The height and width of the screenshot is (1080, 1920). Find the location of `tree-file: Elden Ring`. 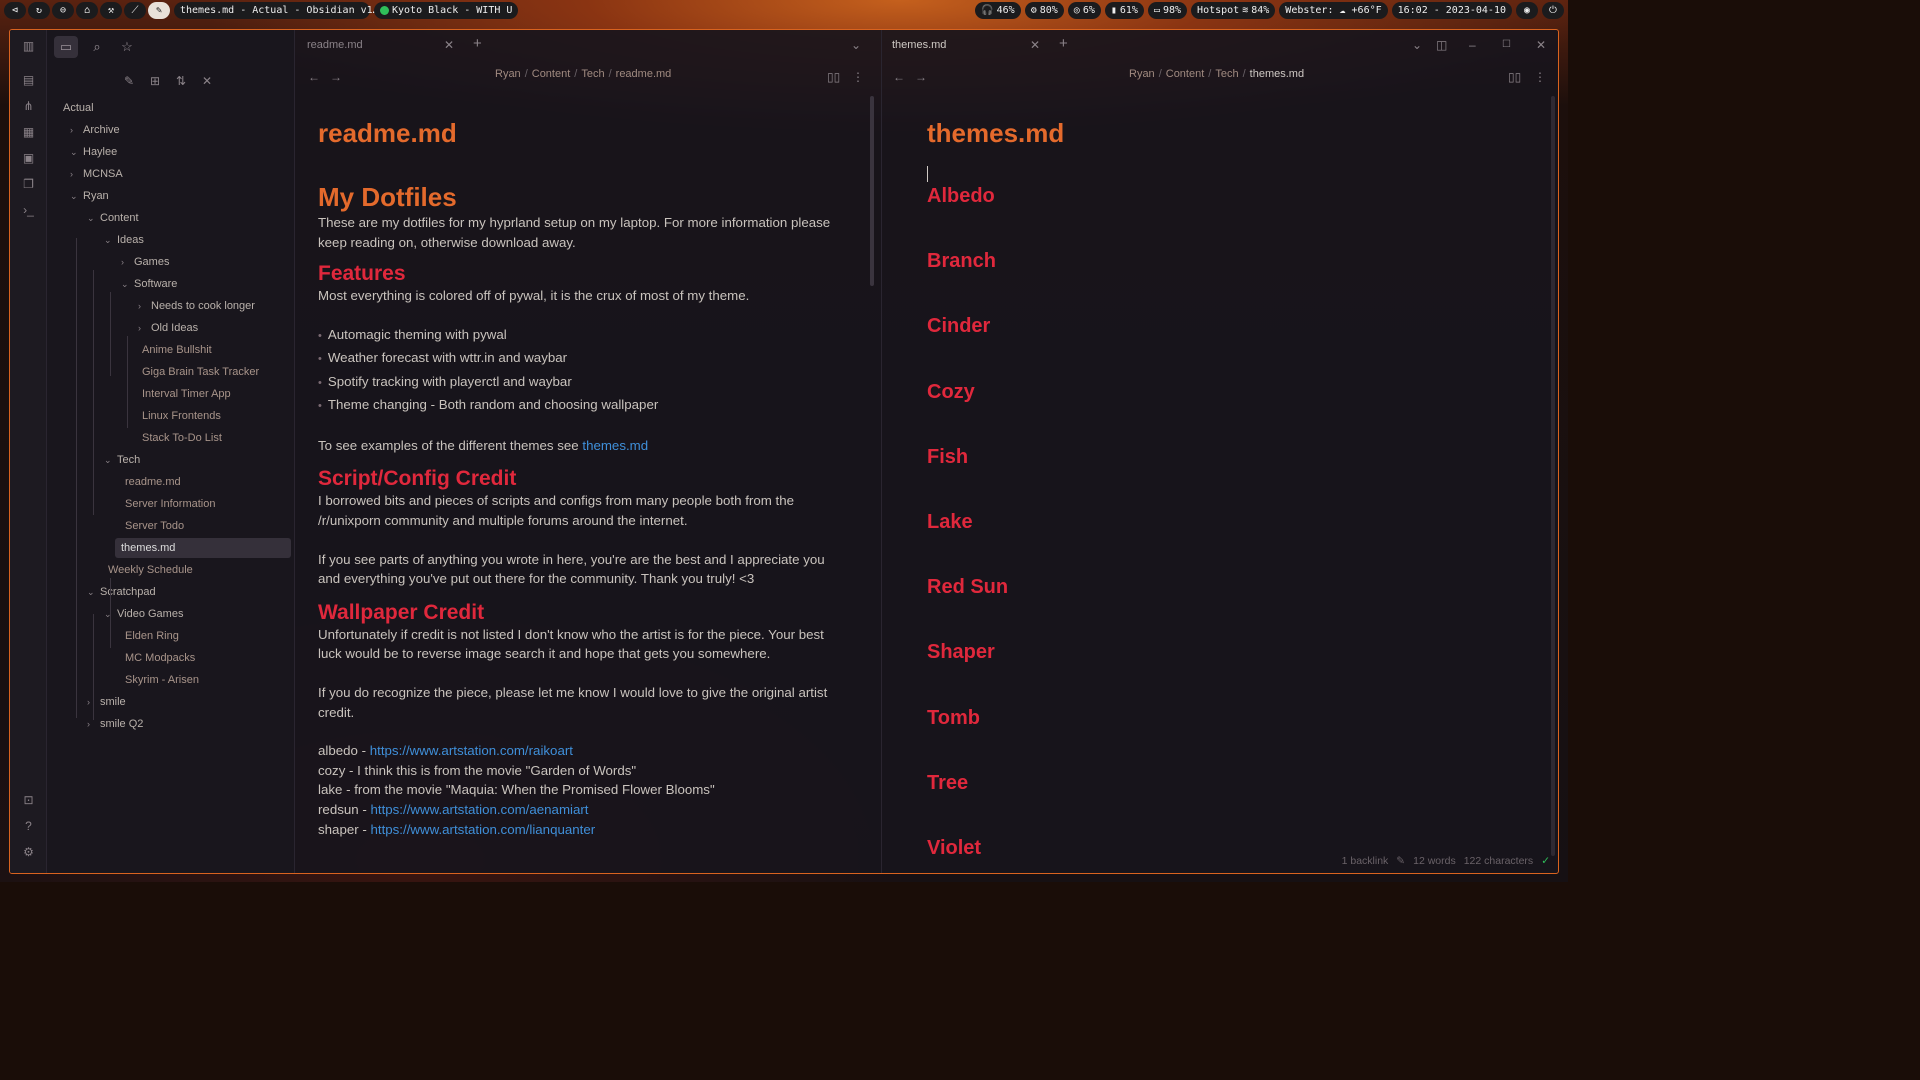

tree-file: Elden Ring is located at coordinates (150, 636).